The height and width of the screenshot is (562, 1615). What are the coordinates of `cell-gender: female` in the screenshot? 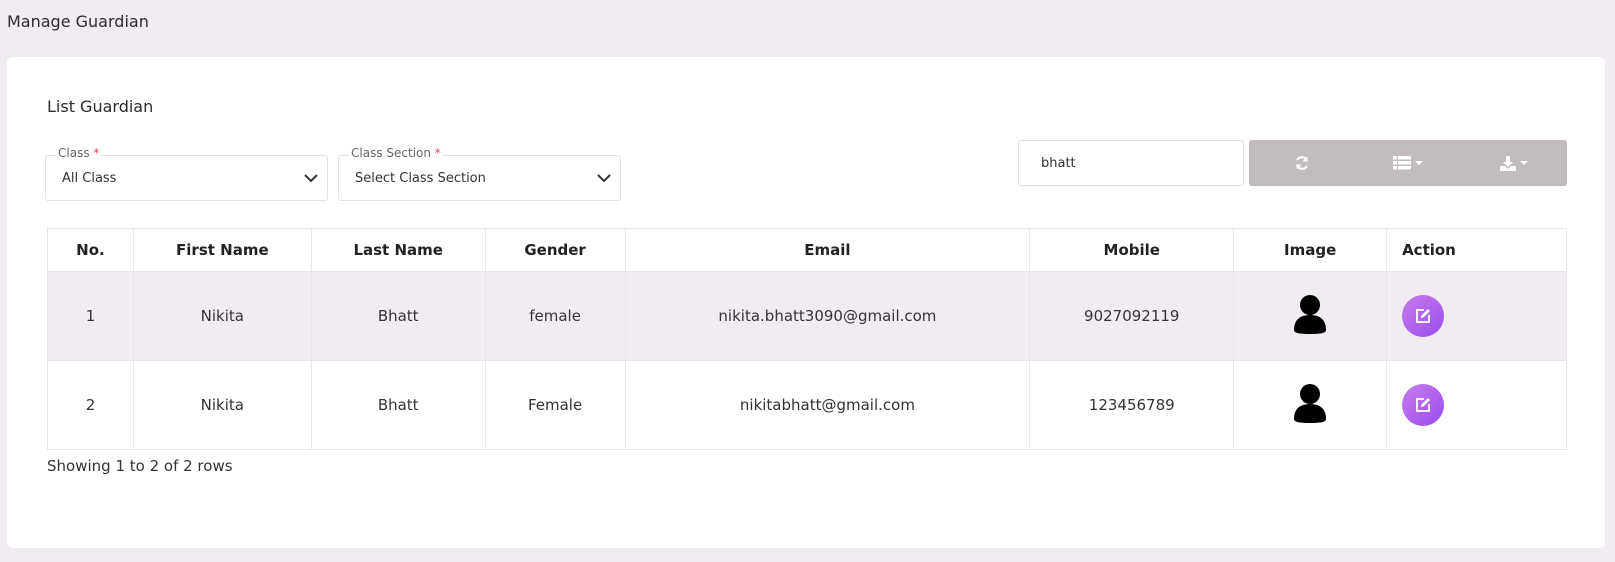 It's located at (555, 316).